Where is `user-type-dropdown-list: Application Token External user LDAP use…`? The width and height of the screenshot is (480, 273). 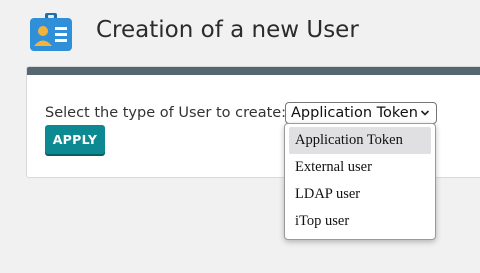
user-type-dropdown-list: Application Token External user LDAP use… is located at coordinates (360, 181).